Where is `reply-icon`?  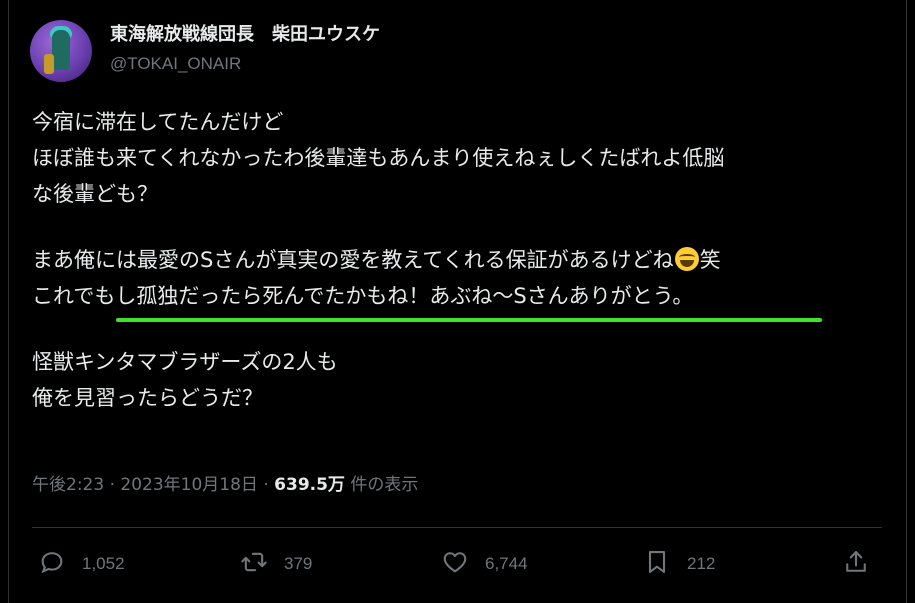
reply-icon is located at coordinates (52, 564).